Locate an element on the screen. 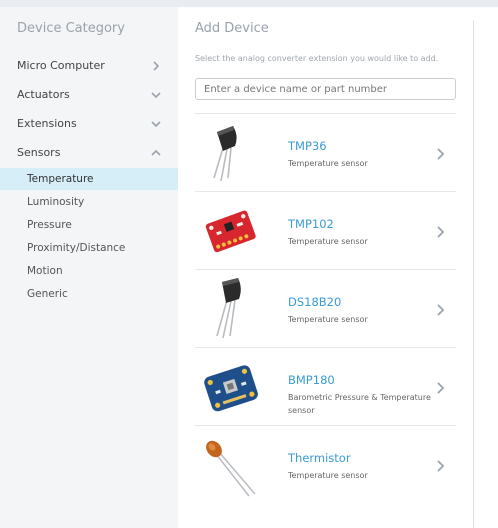 The width and height of the screenshot is (498, 528). category-extensions: Extensions is located at coordinates (89, 124).